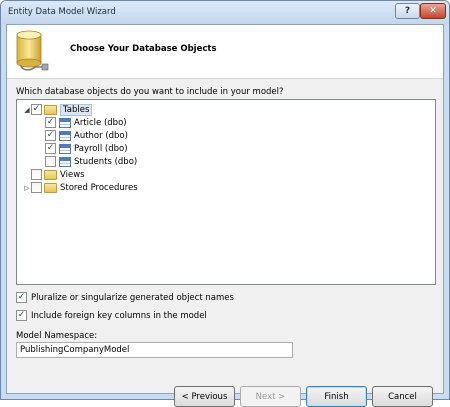  Describe the element at coordinates (58, 109) in the screenshot. I see `tree-node-tables: ◢ ✓ Tables` at that location.